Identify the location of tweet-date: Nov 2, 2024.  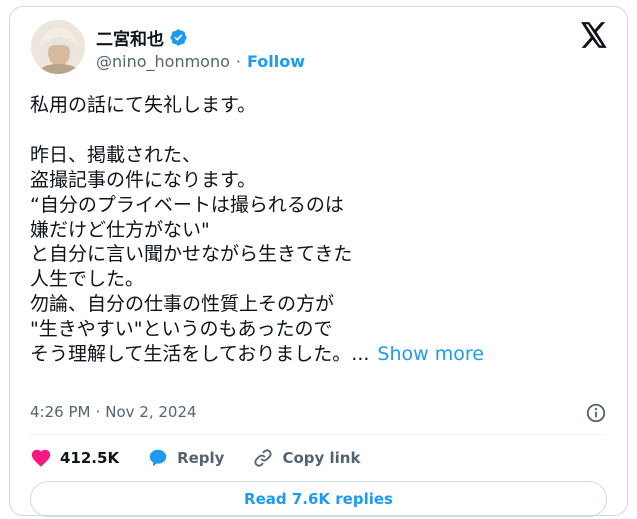
(151, 412).